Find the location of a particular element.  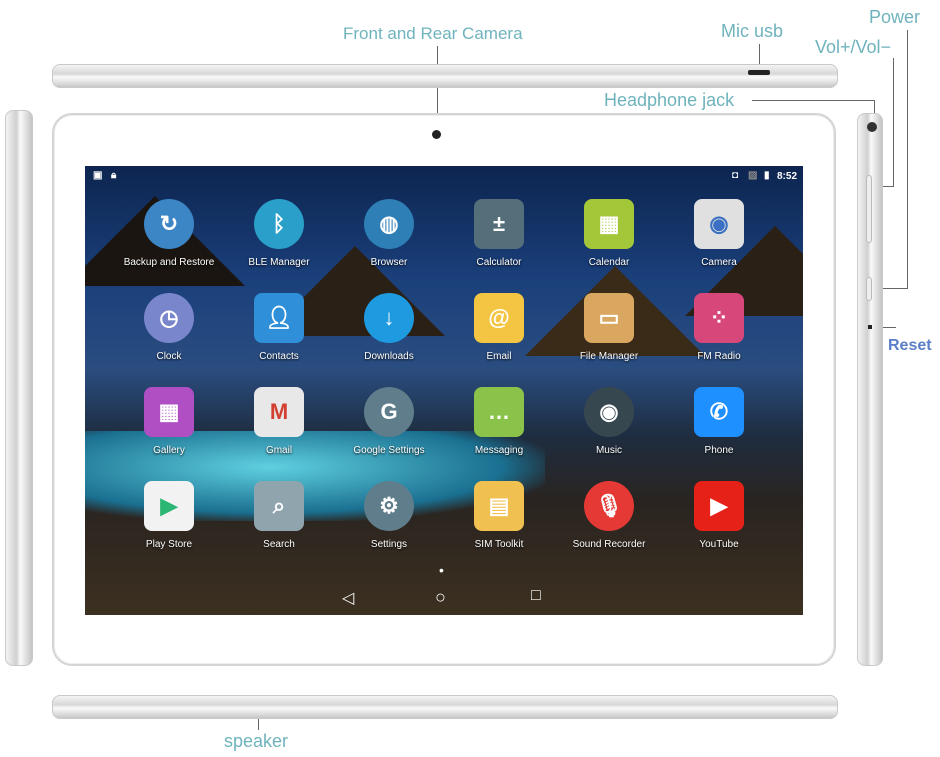

app-file-manager: ▭ File Manager is located at coordinates (609, 327).